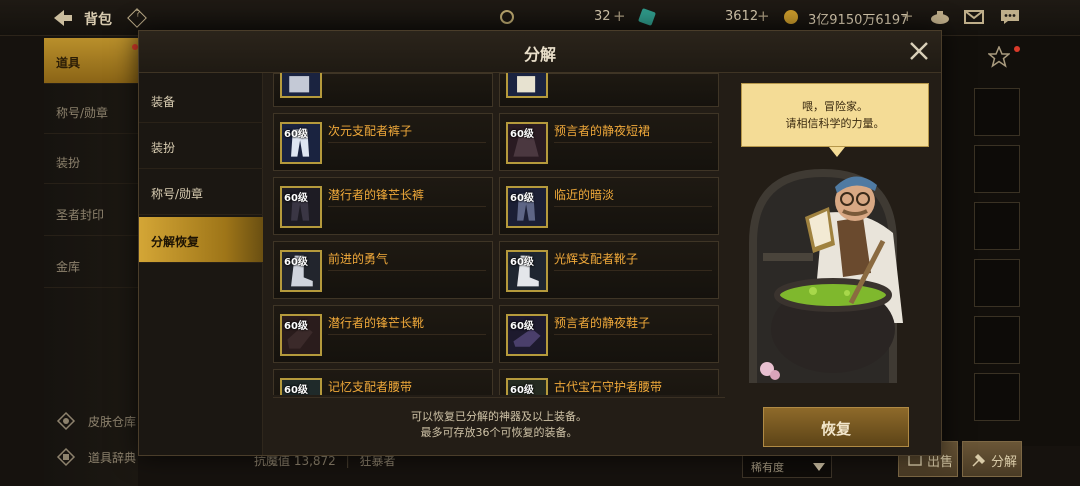 This screenshot has width=1080, height=486. I want to click on list-item: 60级 前进的勇气, so click(383, 270).